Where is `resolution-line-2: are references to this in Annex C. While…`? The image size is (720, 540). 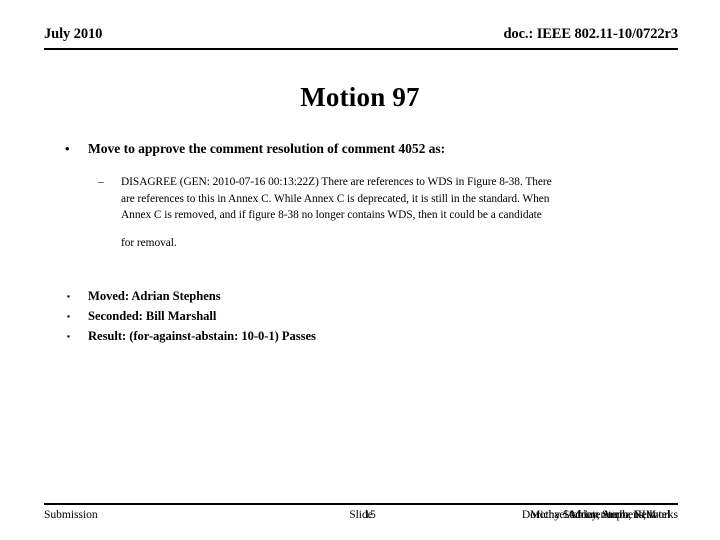
resolution-line-2: are references to this in Annex C. While… is located at coordinates (335, 198).